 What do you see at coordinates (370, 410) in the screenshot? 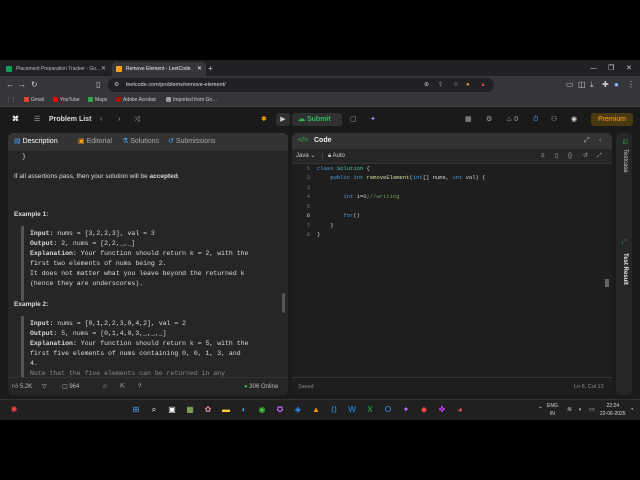
I see `excel-icon: X` at bounding box center [370, 410].